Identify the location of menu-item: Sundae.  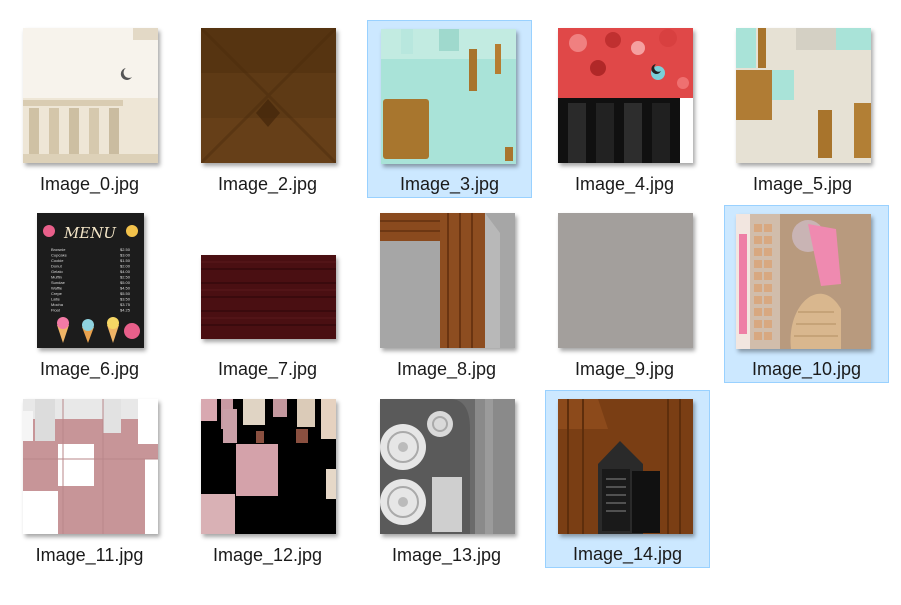
(58, 282).